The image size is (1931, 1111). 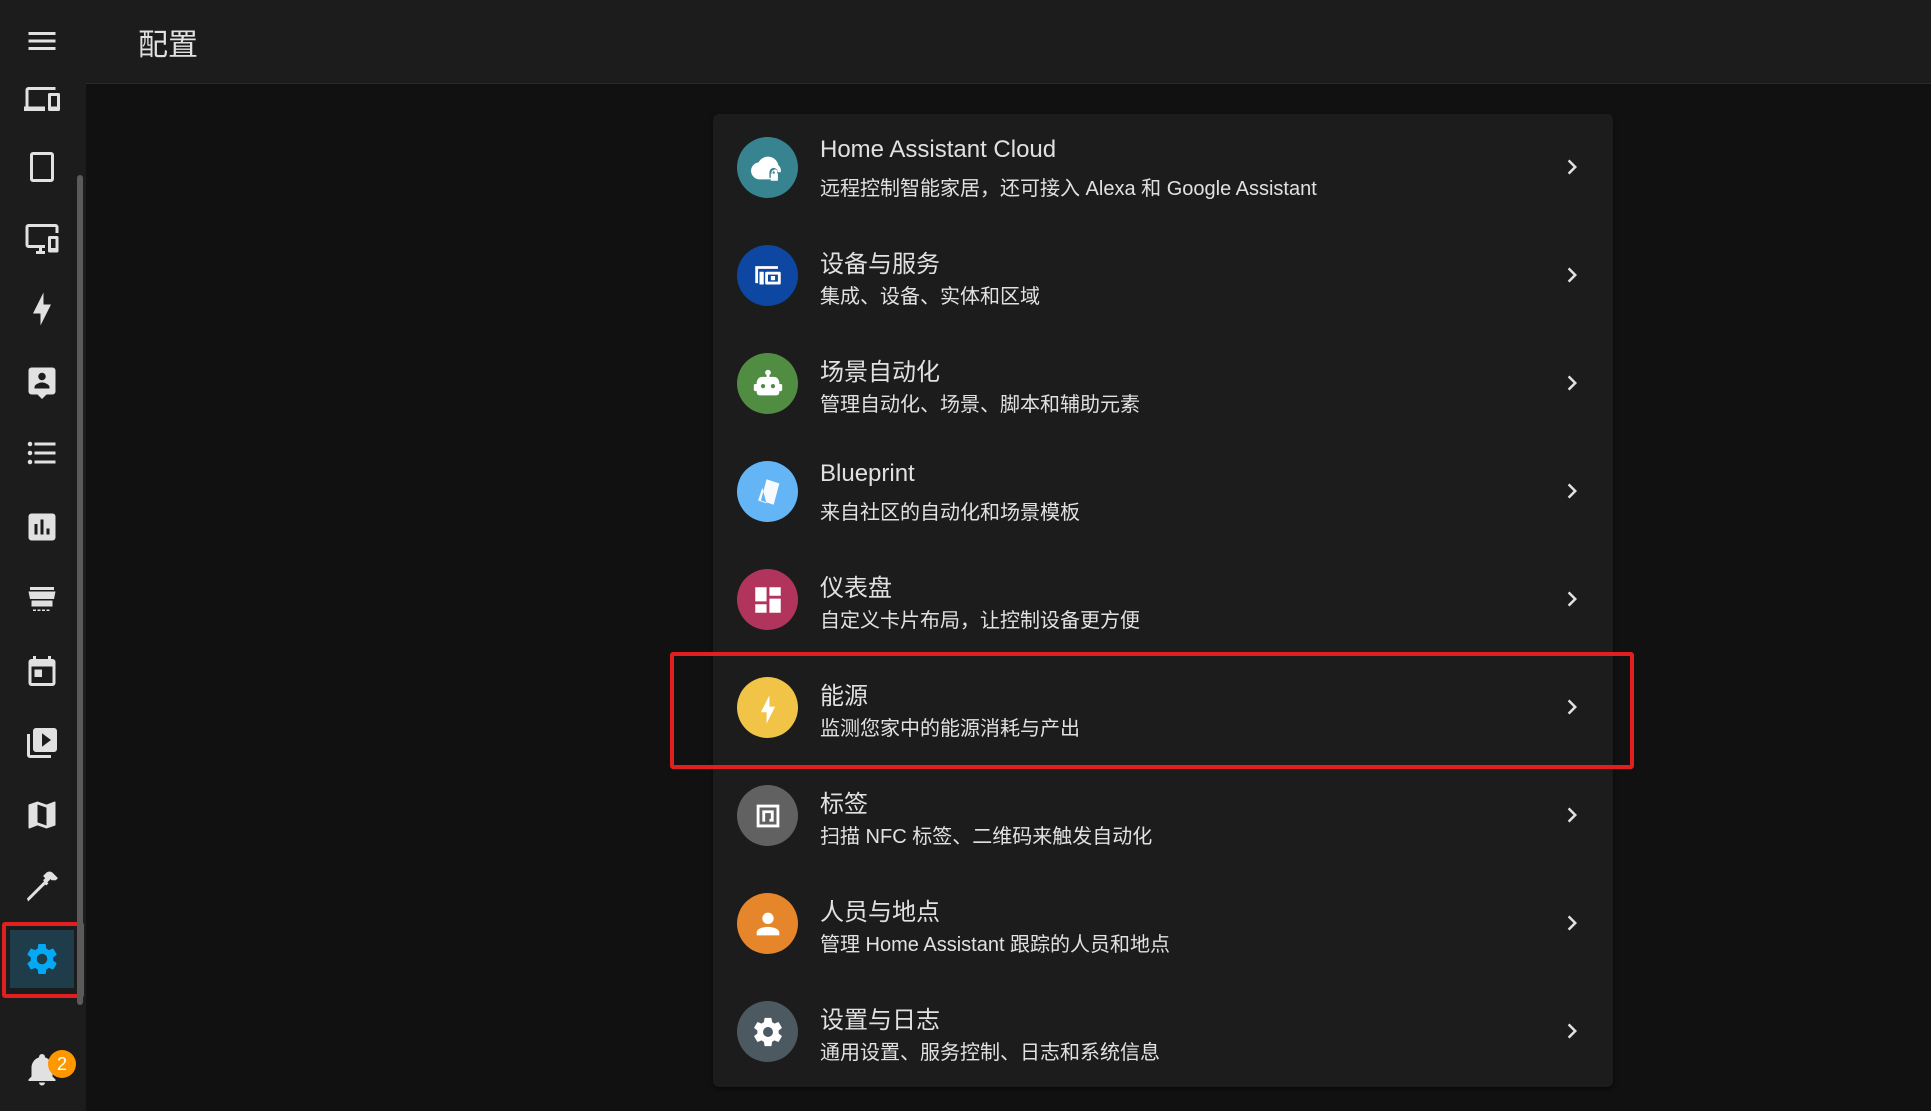 I want to click on sidebar-item-persons, so click(x=42, y=381).